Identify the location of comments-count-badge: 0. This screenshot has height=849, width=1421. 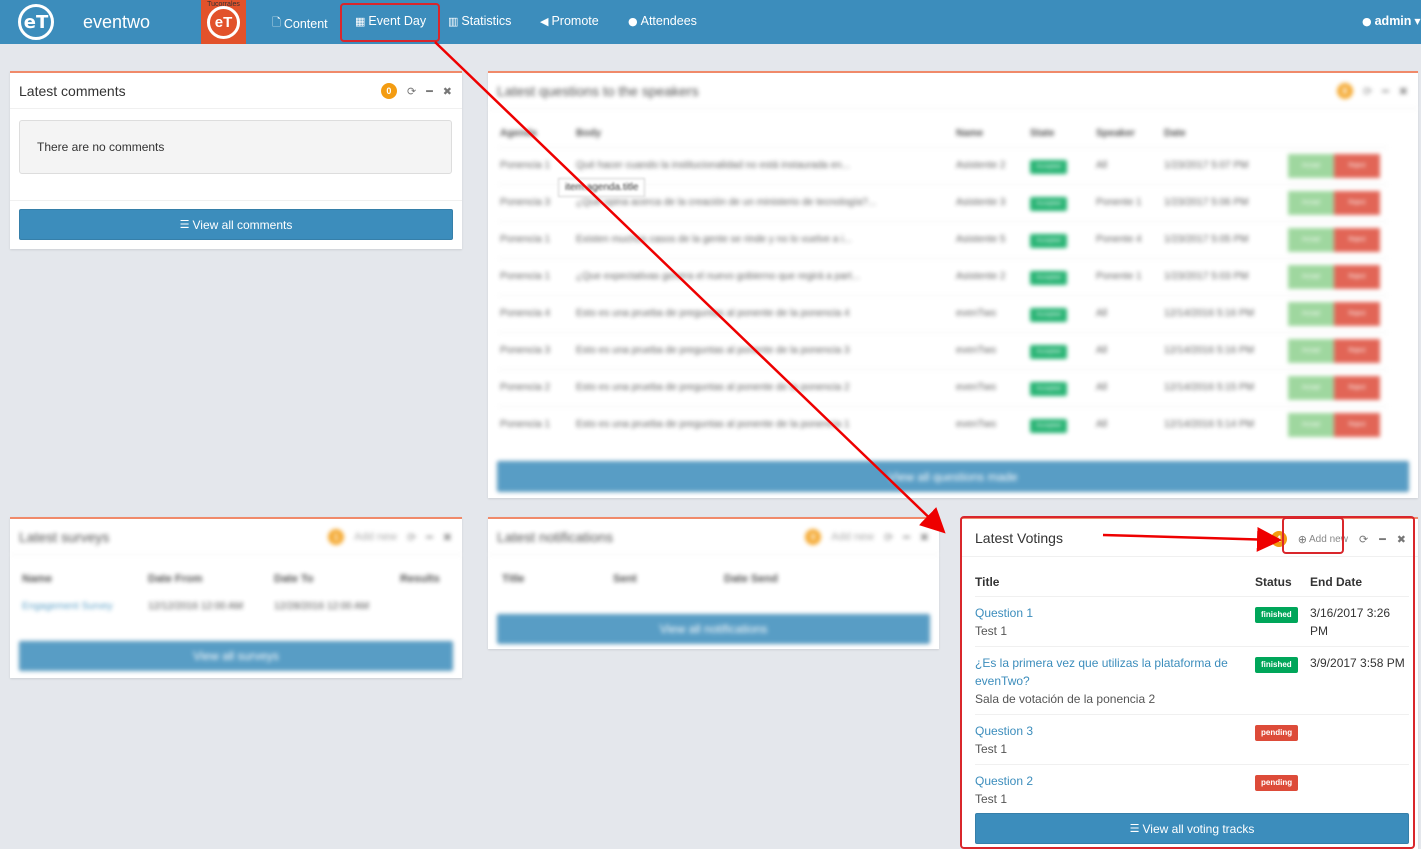
(388, 91).